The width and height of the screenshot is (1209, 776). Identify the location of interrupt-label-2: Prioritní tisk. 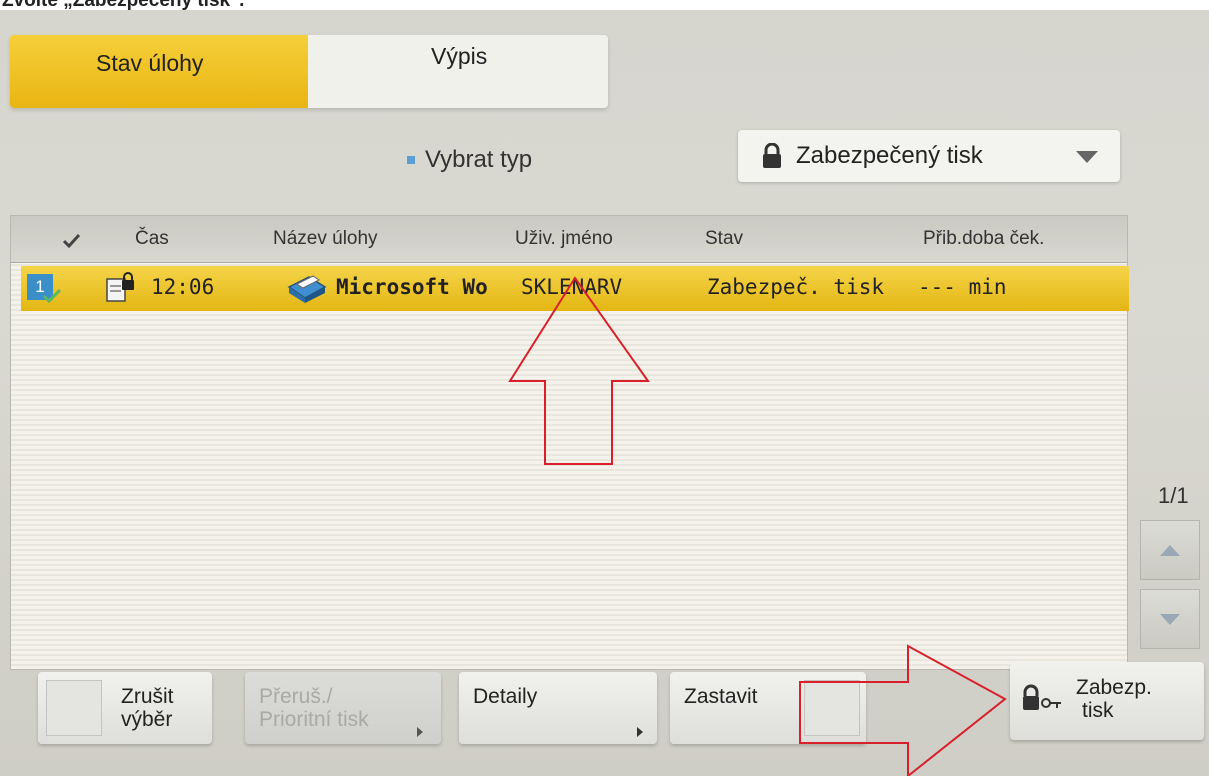
(314, 719).